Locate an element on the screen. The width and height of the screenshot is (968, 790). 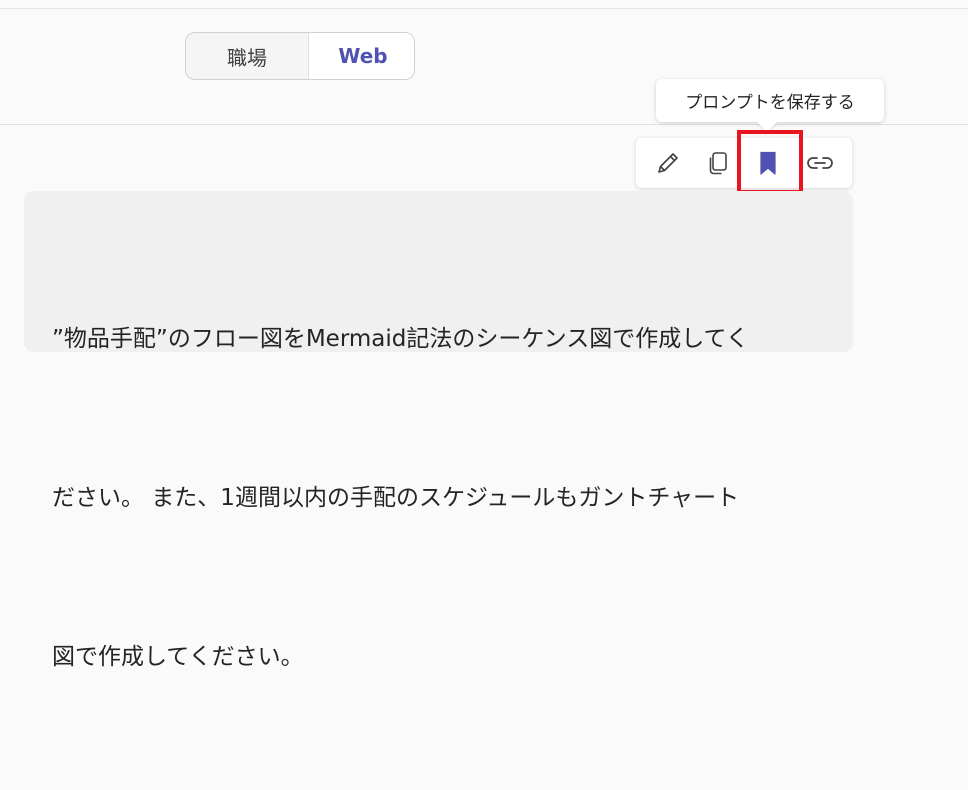
prompt-line: ”物品手配”のフロー図をMermaid記法のシーケンス図で作成してく is located at coordinates (400, 339).